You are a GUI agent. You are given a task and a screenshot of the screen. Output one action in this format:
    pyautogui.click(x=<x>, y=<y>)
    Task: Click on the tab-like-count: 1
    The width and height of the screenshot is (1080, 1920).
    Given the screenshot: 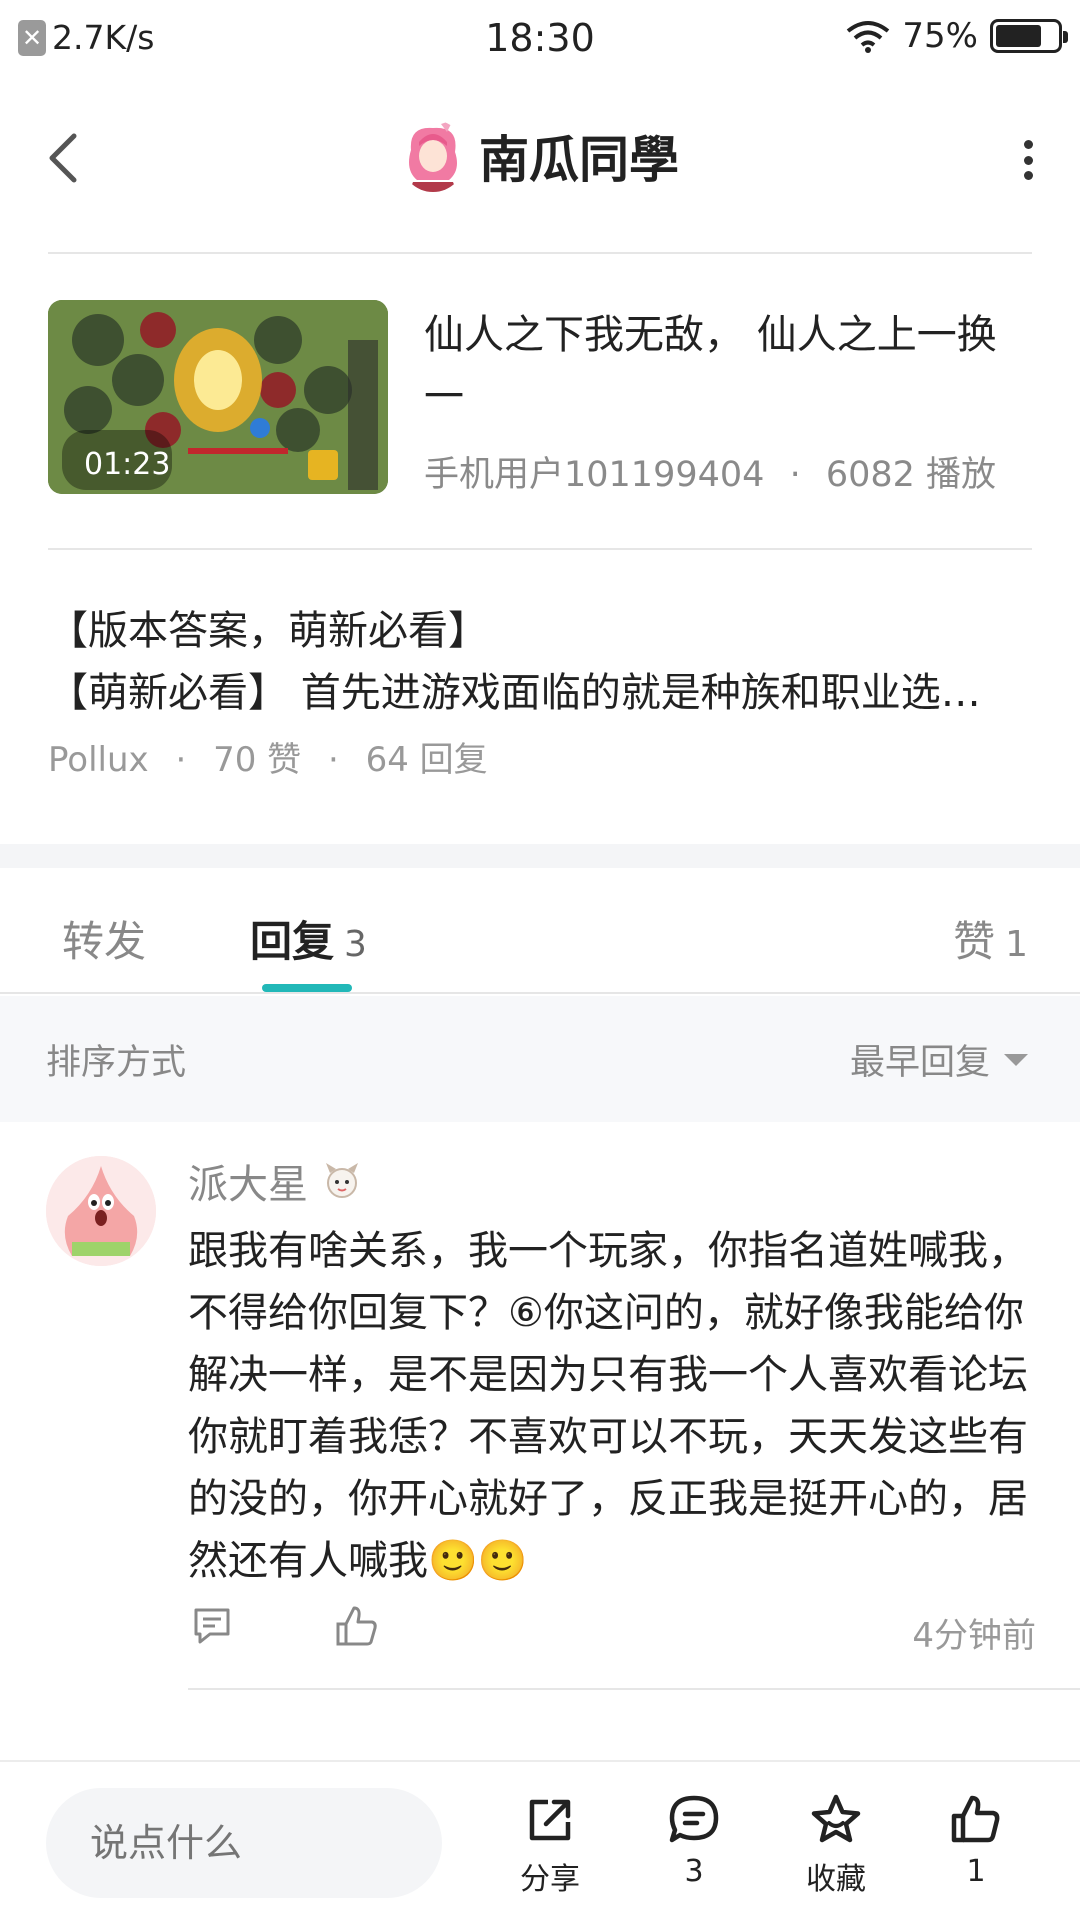 What is the action you would take?
    pyautogui.click(x=1016, y=944)
    